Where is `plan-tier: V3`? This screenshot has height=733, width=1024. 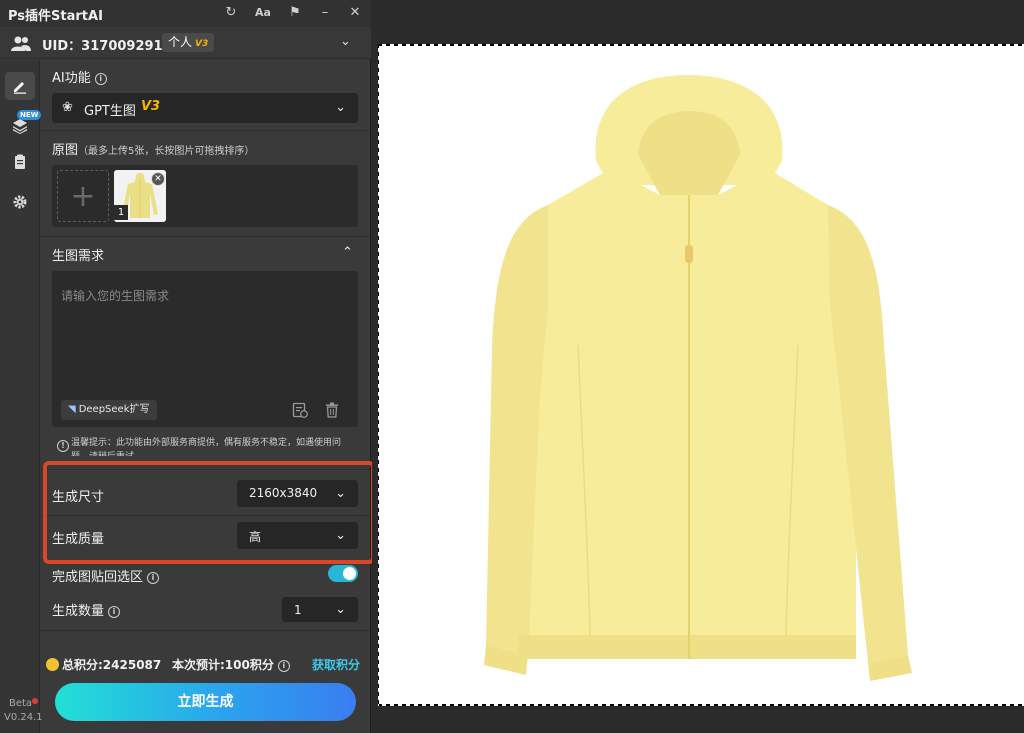 plan-tier: V3 is located at coordinates (202, 44).